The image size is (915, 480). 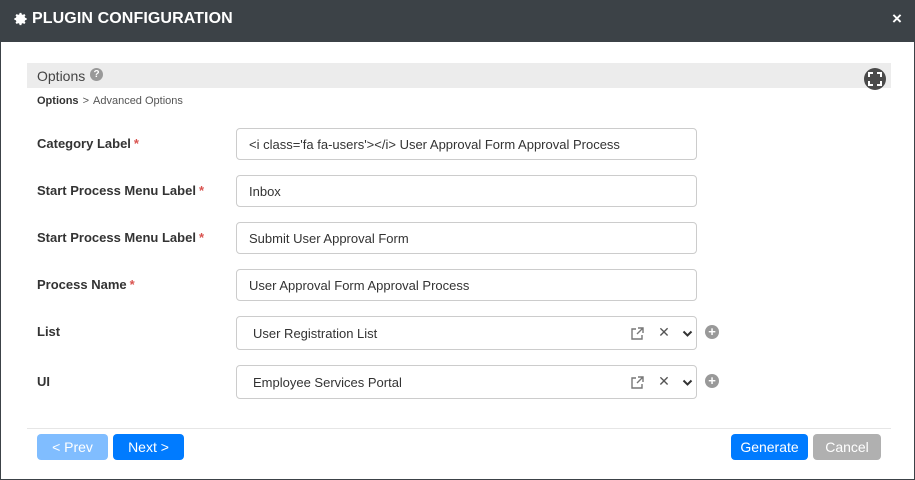 I want to click on ui-select: Employee Services Portal ✕, so click(x=466, y=382).